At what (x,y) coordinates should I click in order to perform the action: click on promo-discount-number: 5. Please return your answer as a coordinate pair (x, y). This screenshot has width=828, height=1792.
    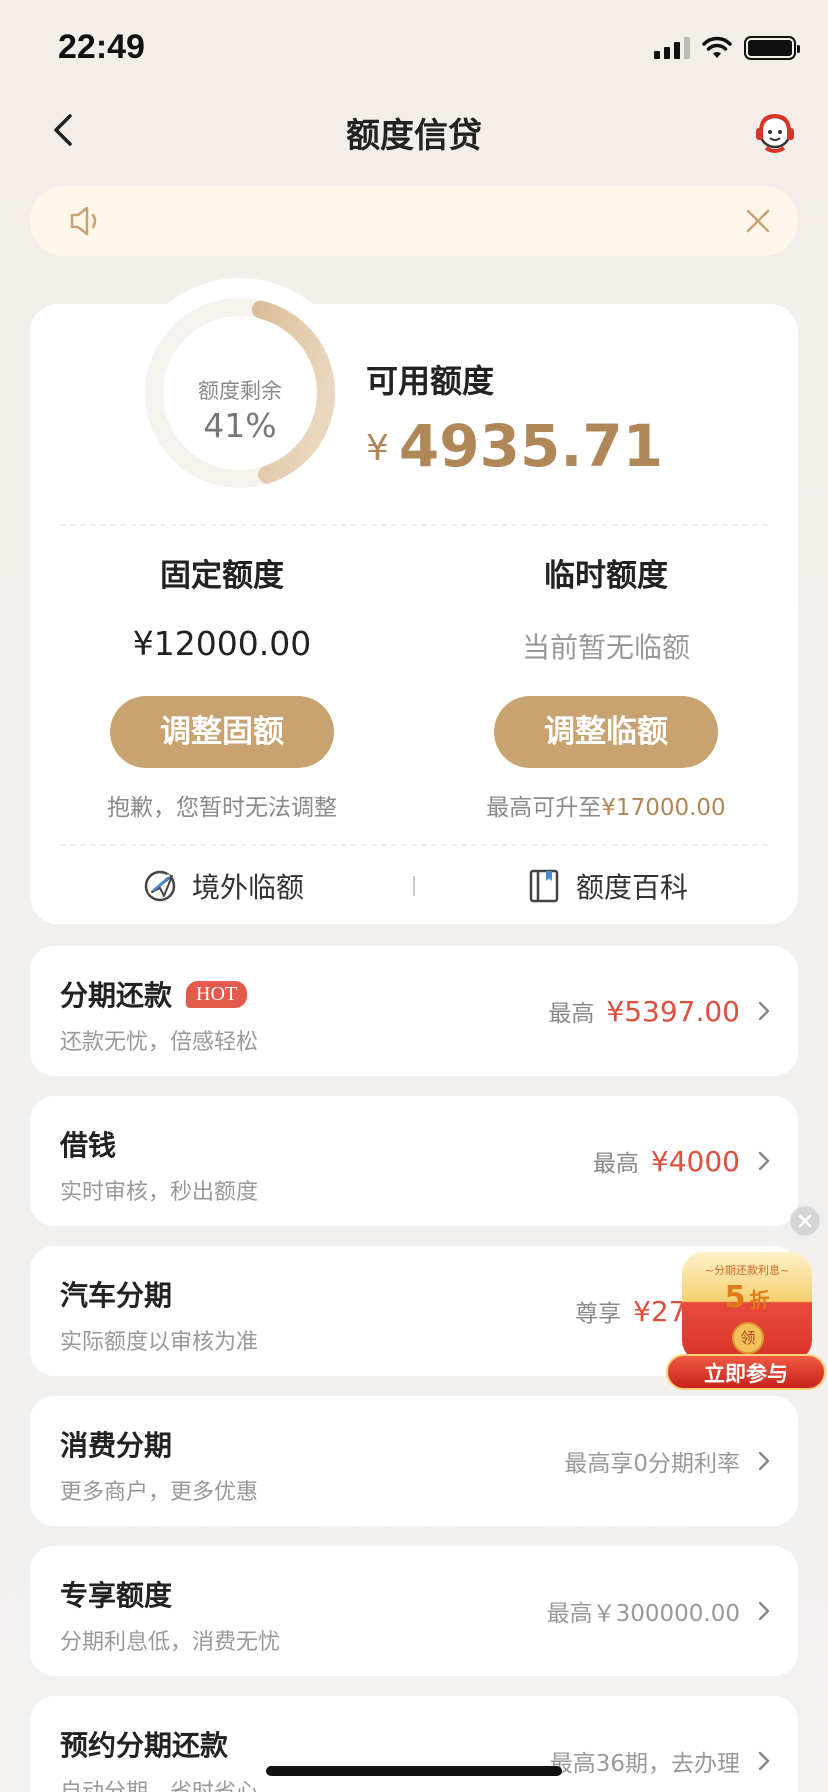
    Looking at the image, I should click on (735, 1297).